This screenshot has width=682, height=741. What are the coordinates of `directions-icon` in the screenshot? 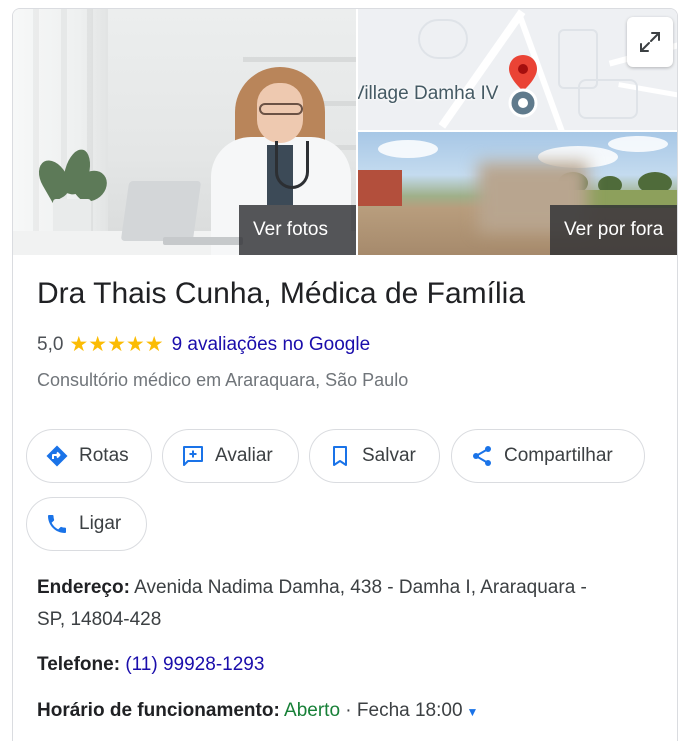 It's located at (57, 456).